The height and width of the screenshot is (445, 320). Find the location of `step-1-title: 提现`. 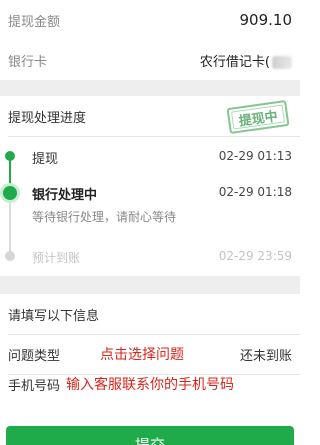

step-1-title: 提现 is located at coordinates (45, 159).